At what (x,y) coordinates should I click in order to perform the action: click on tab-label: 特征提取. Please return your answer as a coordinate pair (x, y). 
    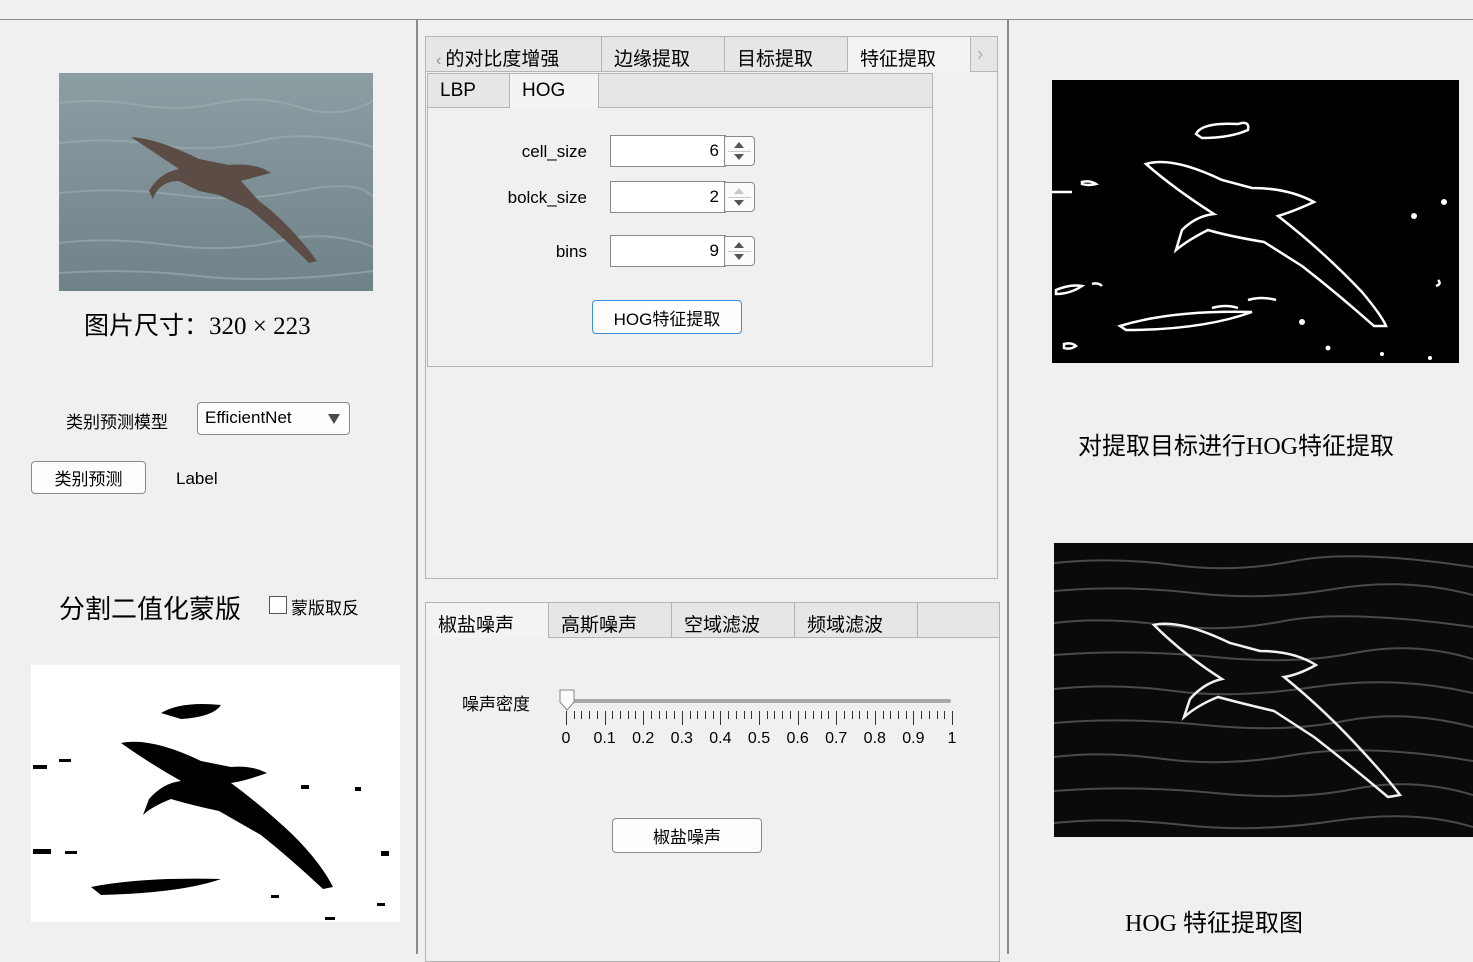
    Looking at the image, I should click on (898, 59).